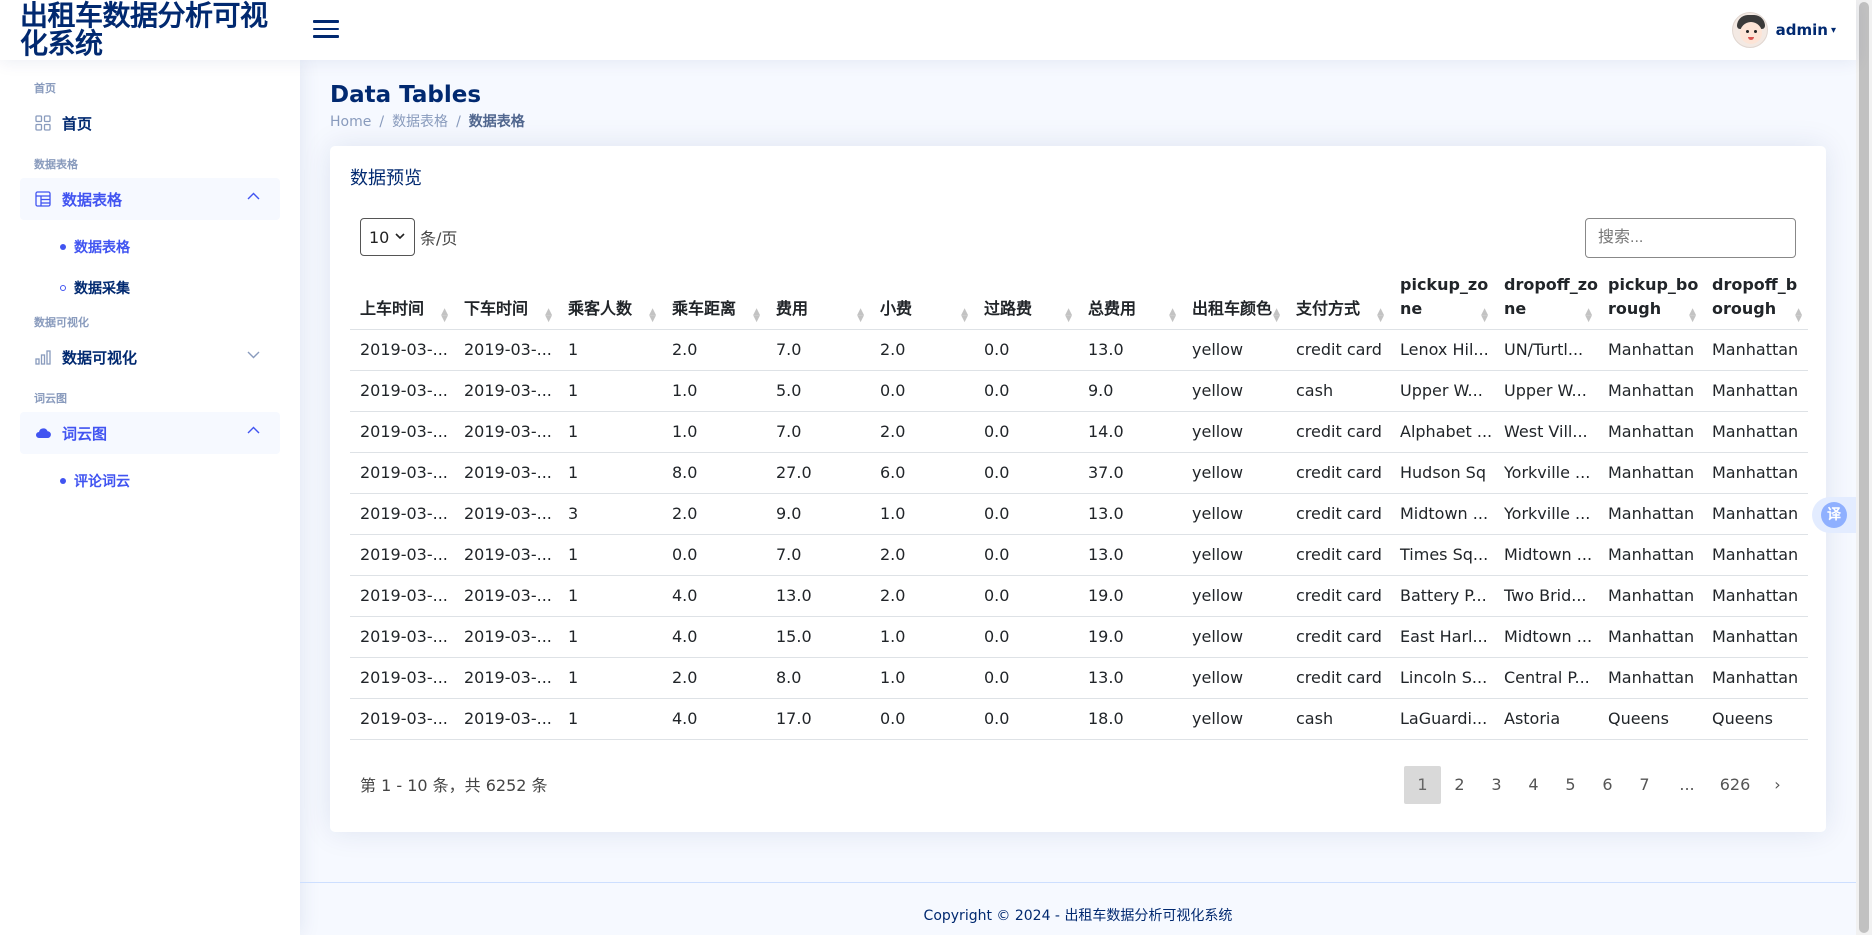  What do you see at coordinates (1755, 300) in the screenshot?
I see `column-header: dropoff_b orough ▲ ▼` at bounding box center [1755, 300].